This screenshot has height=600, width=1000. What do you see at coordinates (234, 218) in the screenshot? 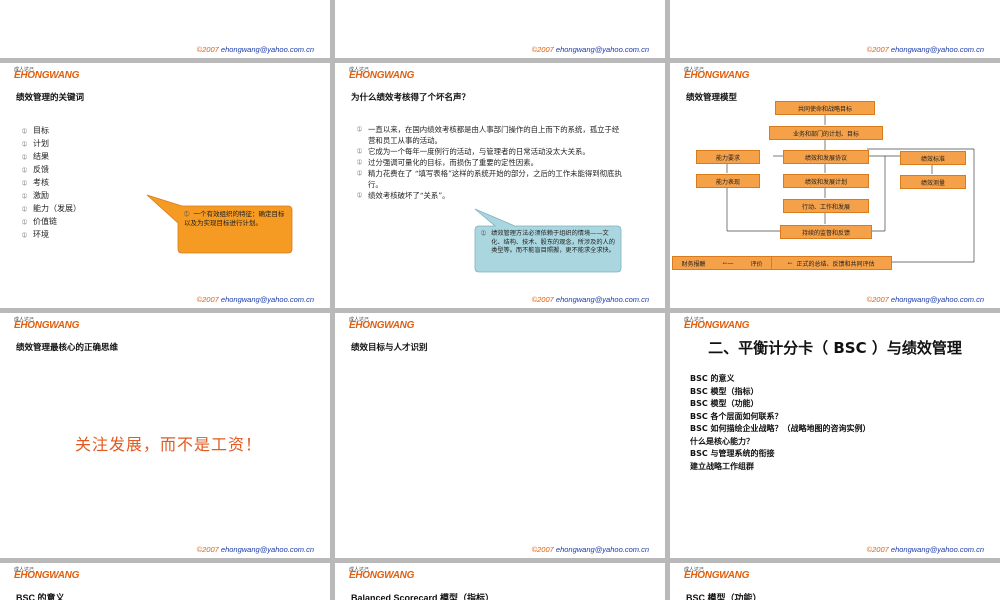
I see `callout-text: ➀ 一个有效组织的特征：确定目标以及为实现目标进行计划。` at bounding box center [234, 218].